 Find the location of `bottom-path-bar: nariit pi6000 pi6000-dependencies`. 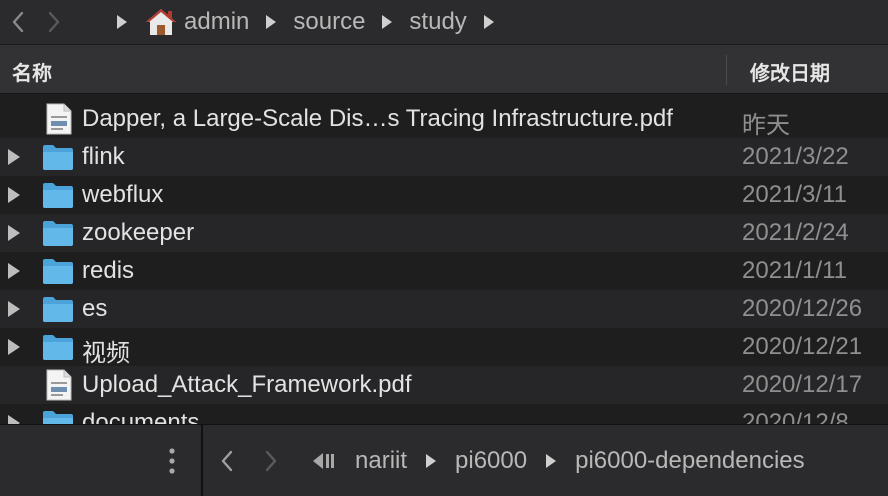

bottom-path-bar: nariit pi6000 pi6000-dependencies is located at coordinates (546, 460).